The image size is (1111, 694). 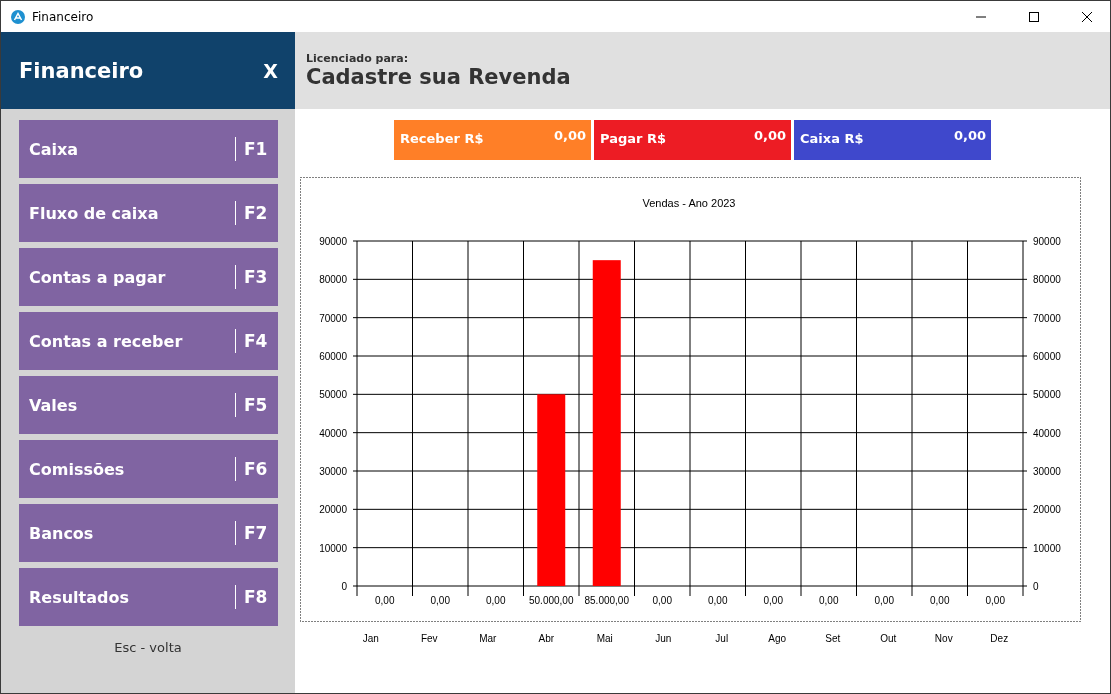 What do you see at coordinates (148, 597) in the screenshot?
I see `menu-button: Resultados F8` at bounding box center [148, 597].